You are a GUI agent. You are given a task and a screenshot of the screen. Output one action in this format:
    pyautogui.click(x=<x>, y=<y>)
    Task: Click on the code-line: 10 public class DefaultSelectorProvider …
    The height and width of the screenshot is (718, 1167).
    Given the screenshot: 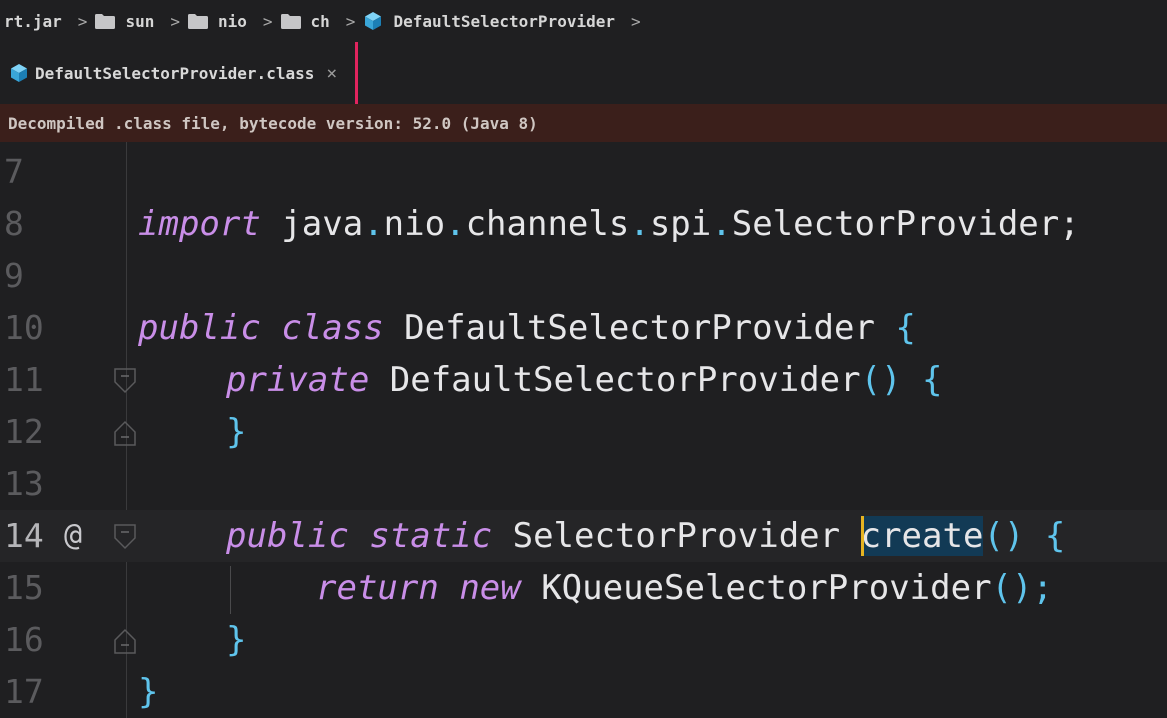 What is the action you would take?
    pyautogui.click(x=583, y=328)
    